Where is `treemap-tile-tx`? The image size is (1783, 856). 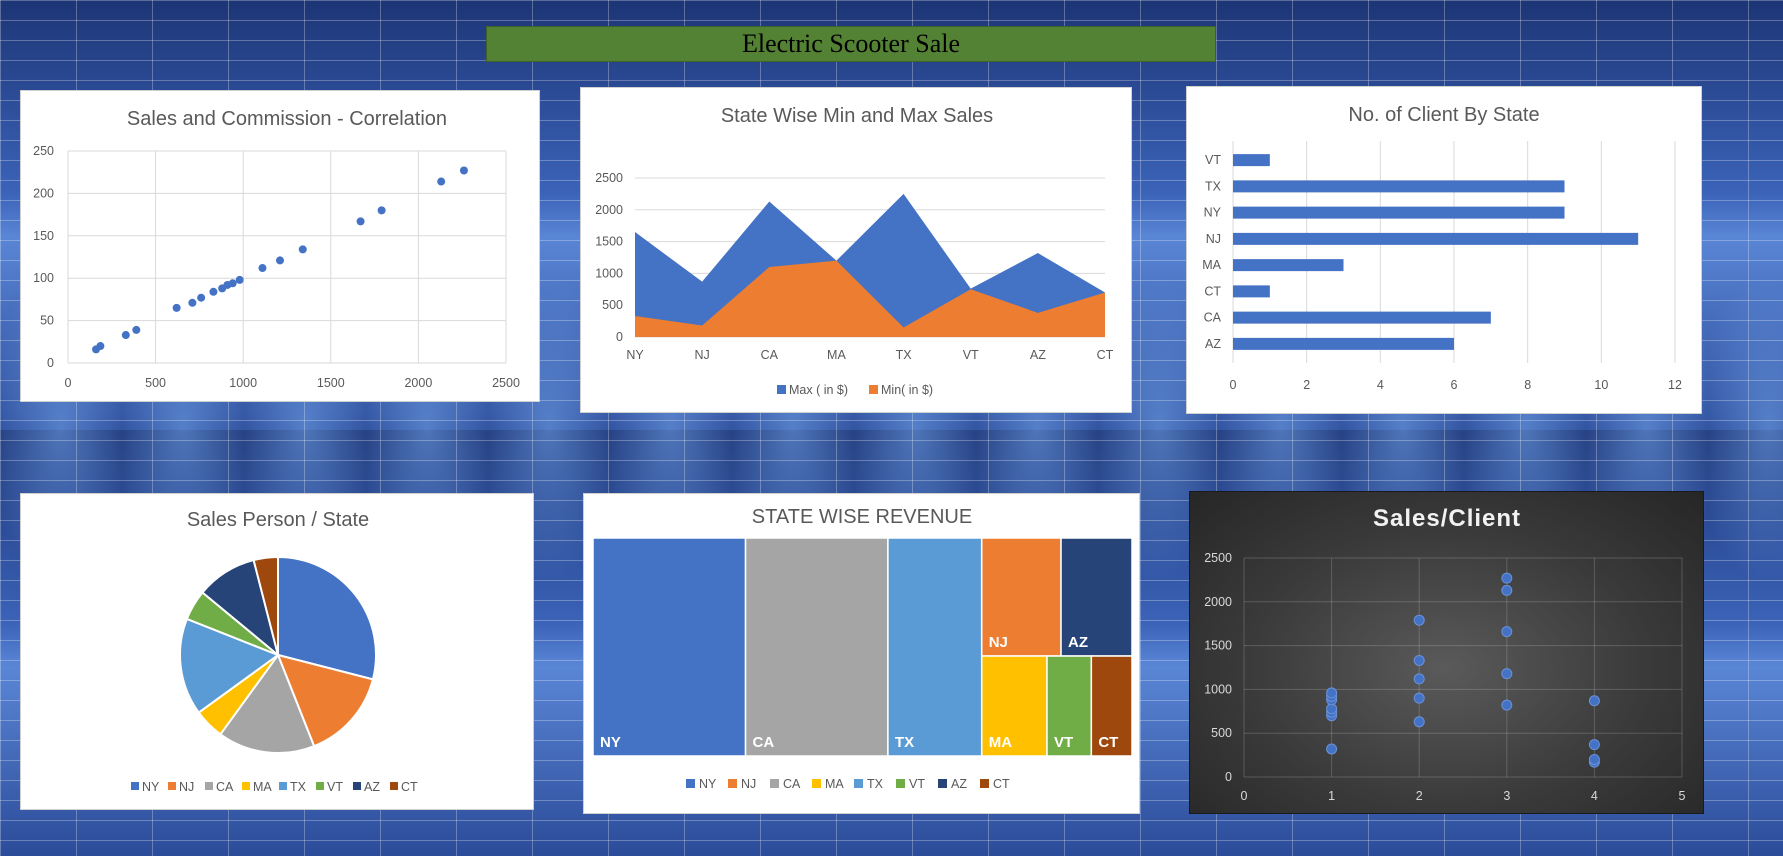
treemap-tile-tx is located at coordinates (935, 647).